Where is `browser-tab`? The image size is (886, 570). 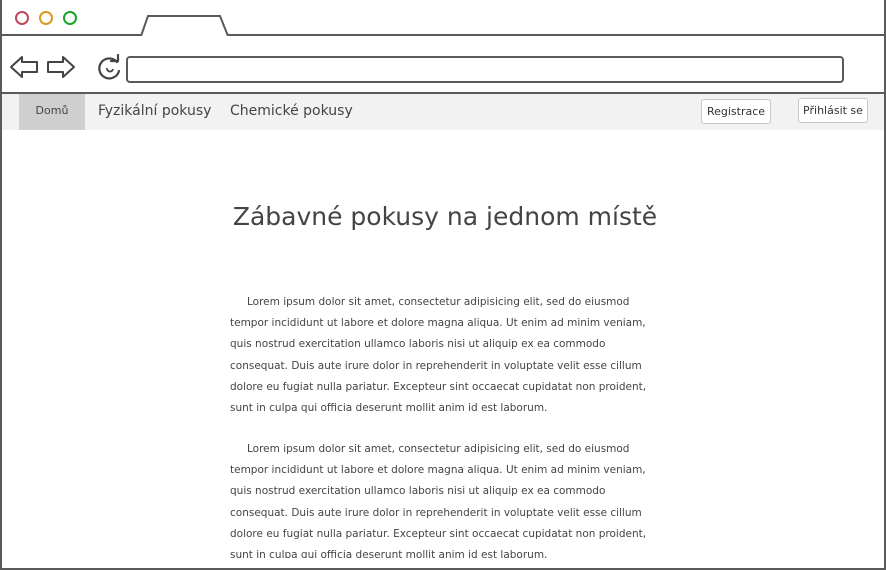 browser-tab is located at coordinates (185, 25).